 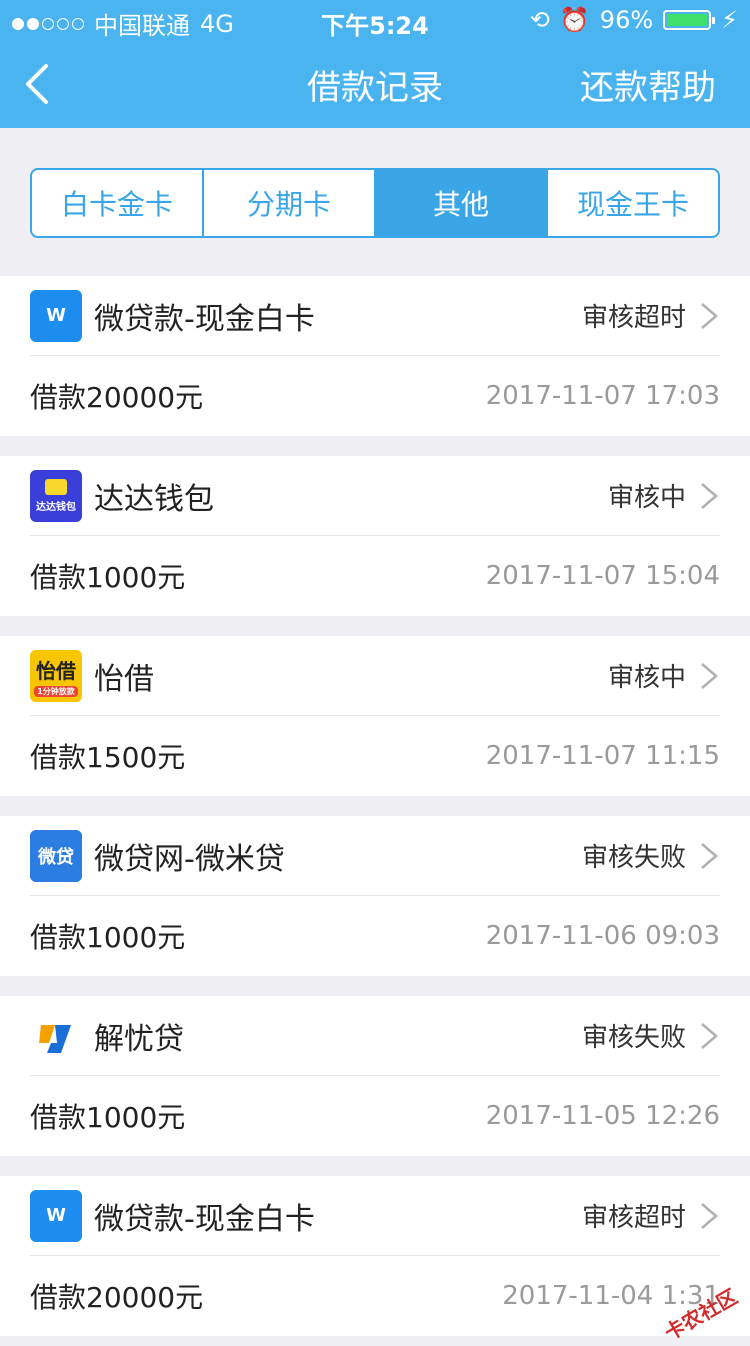 What do you see at coordinates (375, 1256) in the screenshot?
I see `loan-record: W 微贷款-现金白卡 审核超时 借款20000元 2017-11-04 1:31` at bounding box center [375, 1256].